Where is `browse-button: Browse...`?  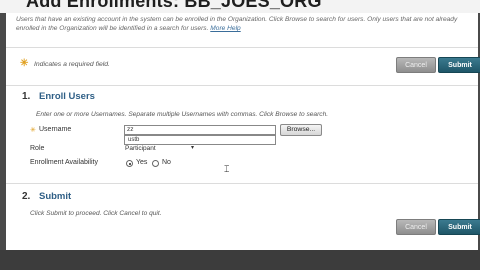
browse-button: Browse... is located at coordinates (301, 130).